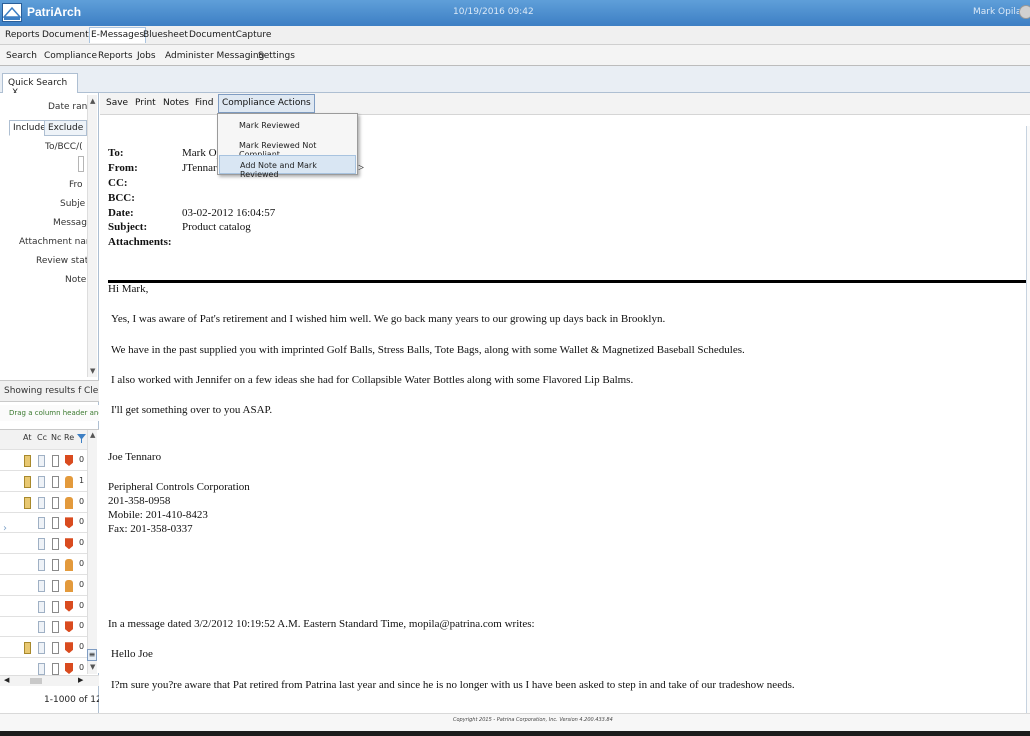  What do you see at coordinates (997, 12) in the screenshot?
I see `user-name: Mark Opila` at bounding box center [997, 12].